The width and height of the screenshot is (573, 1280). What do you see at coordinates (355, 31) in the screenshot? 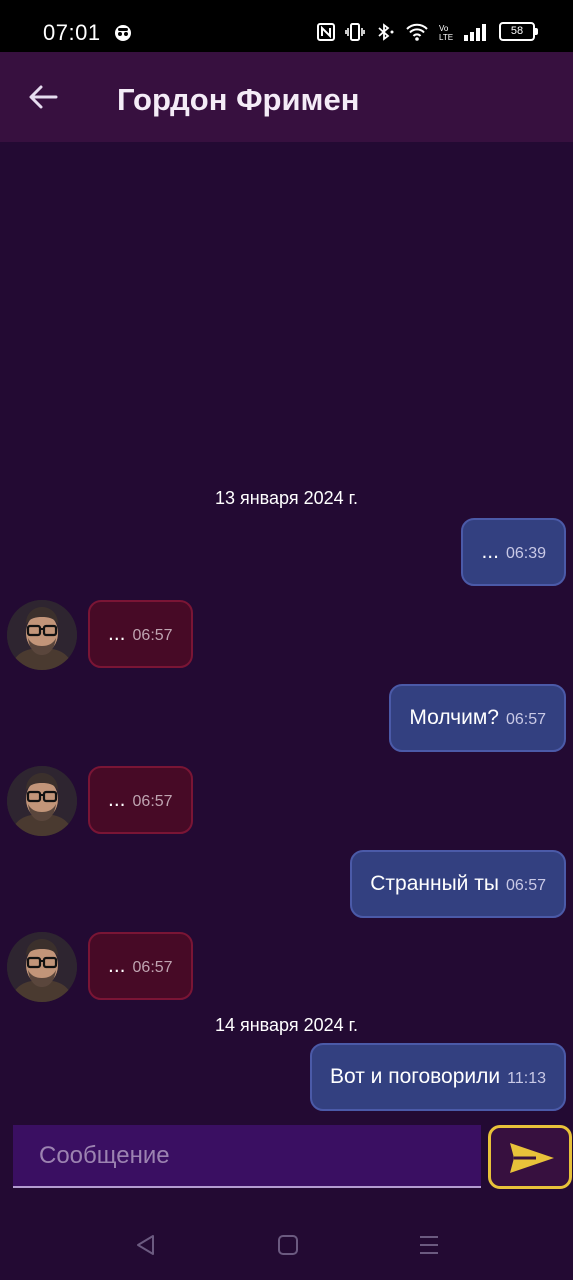
I see `vibrate-icon` at bounding box center [355, 31].